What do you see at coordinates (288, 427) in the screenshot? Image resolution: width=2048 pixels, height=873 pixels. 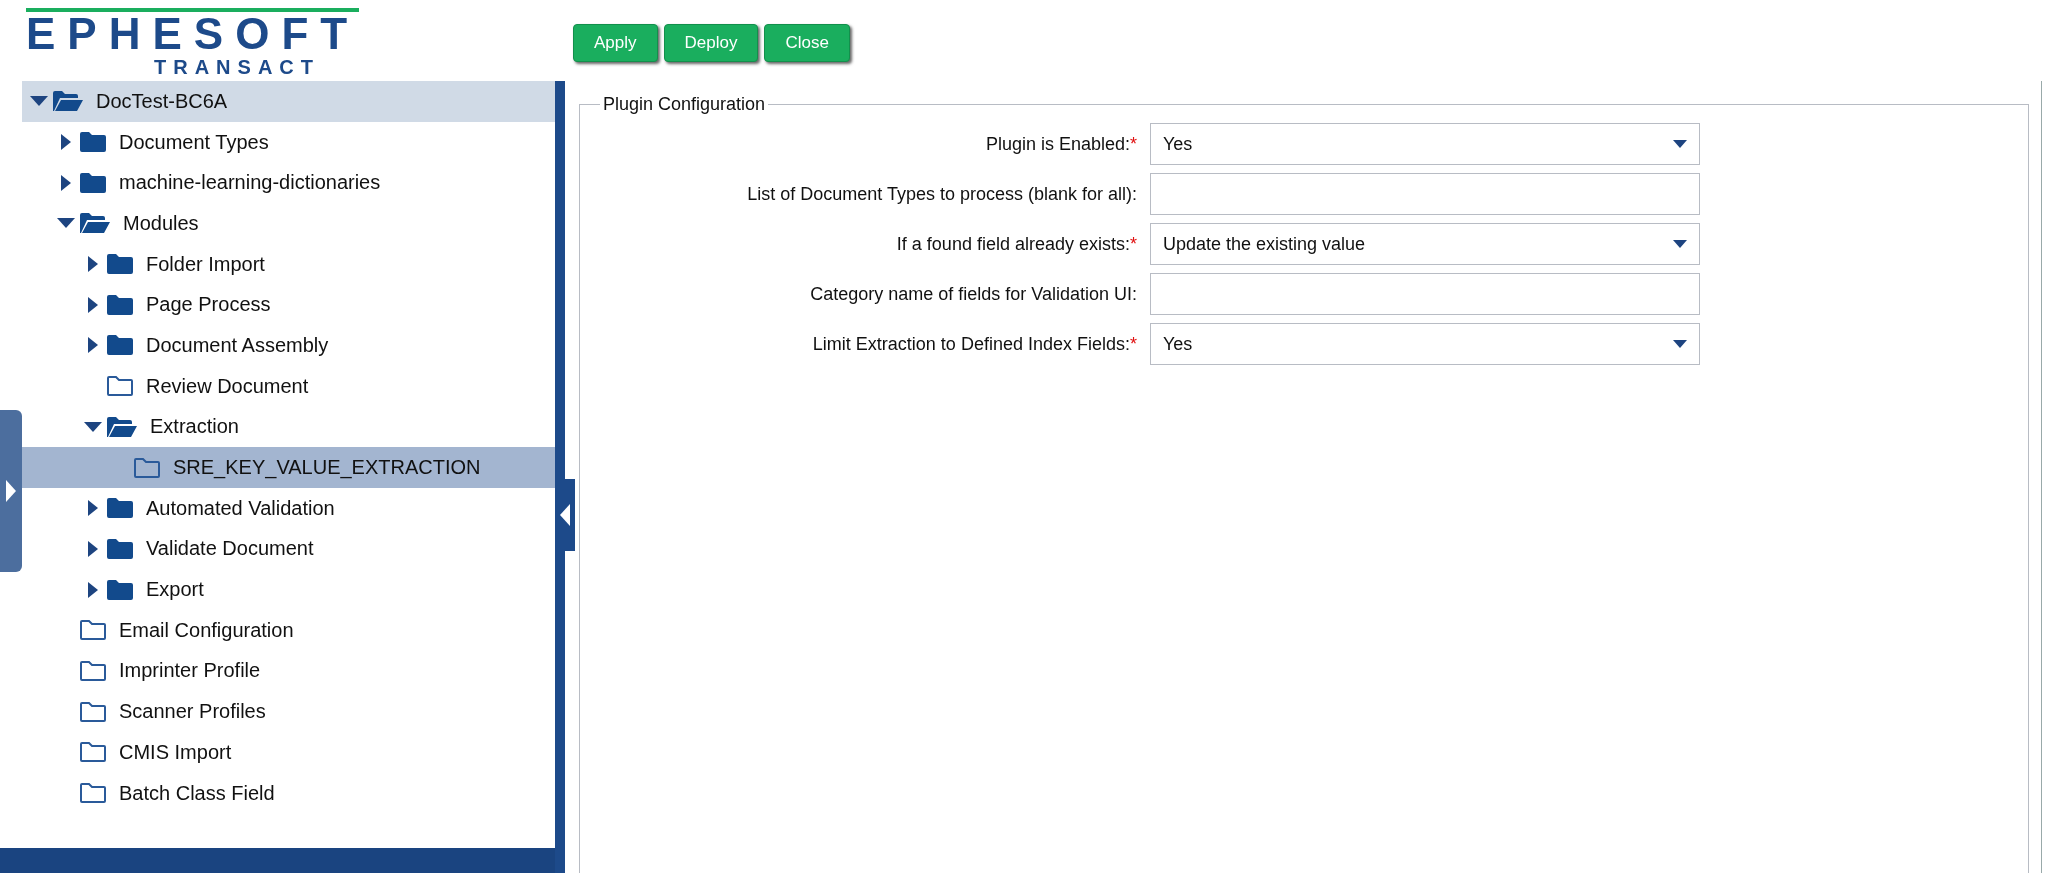 I see `tree-item: Extraction` at bounding box center [288, 427].